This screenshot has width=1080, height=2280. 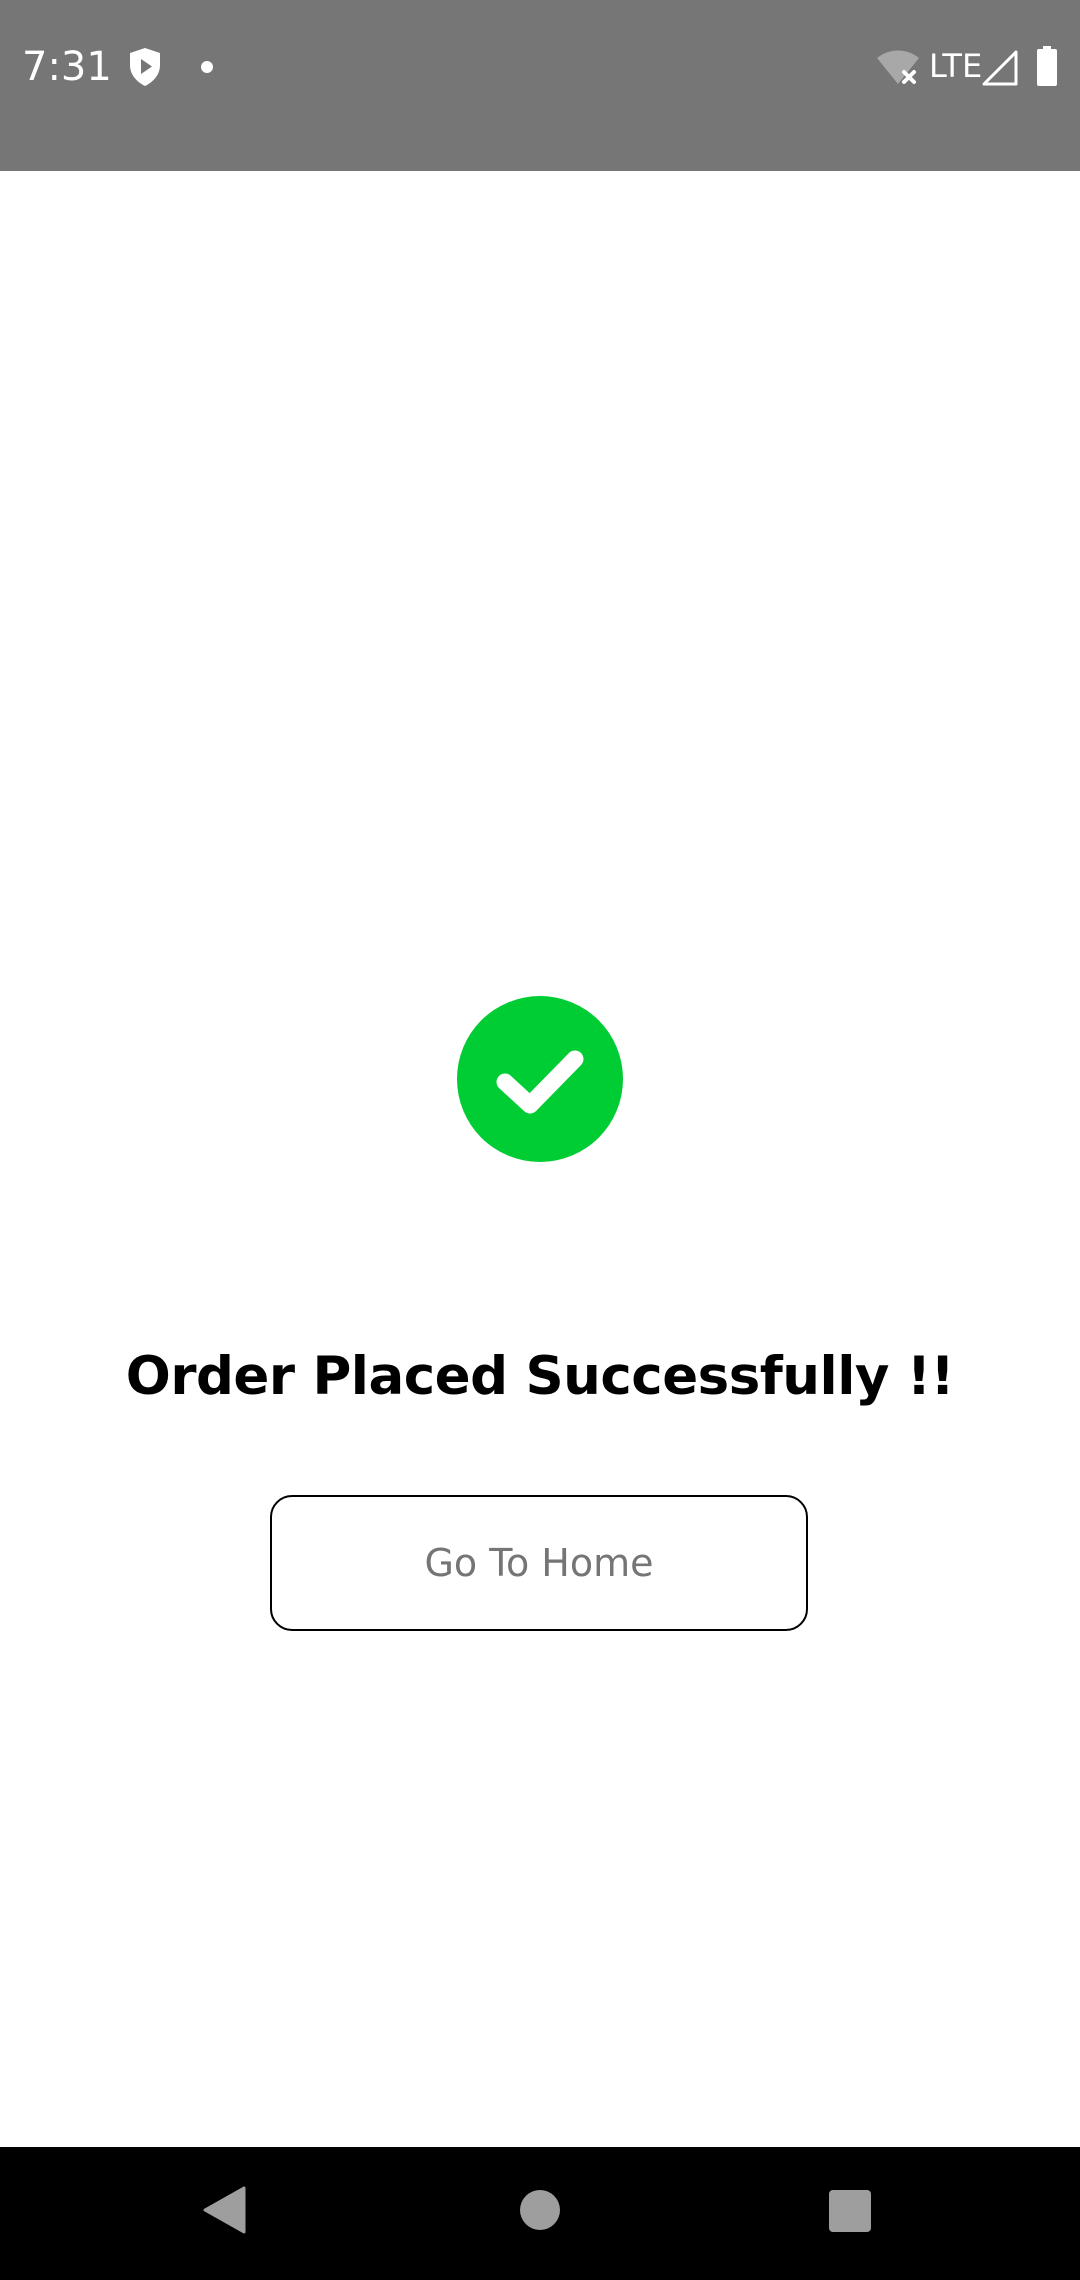 I want to click on check-circle-icon, so click(x=540, y=1079).